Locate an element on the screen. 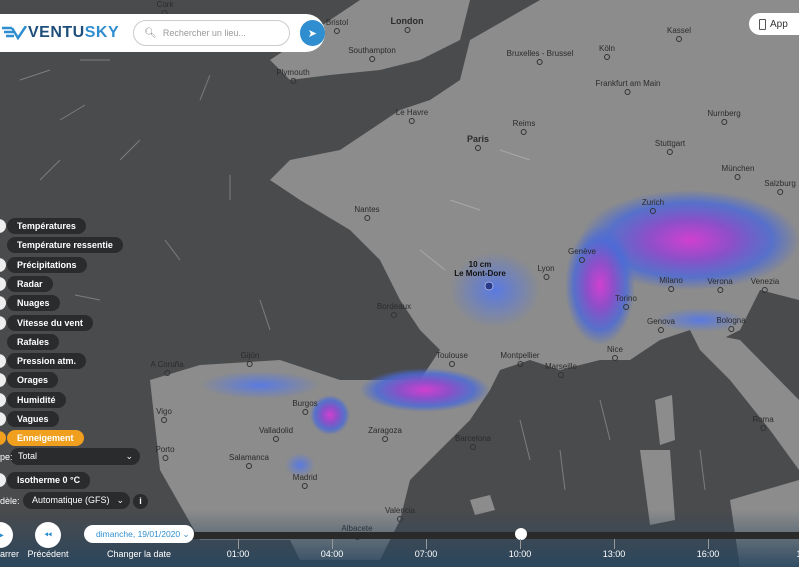 The width and height of the screenshot is (799, 567). layer-button: Radar is located at coordinates (30, 283).